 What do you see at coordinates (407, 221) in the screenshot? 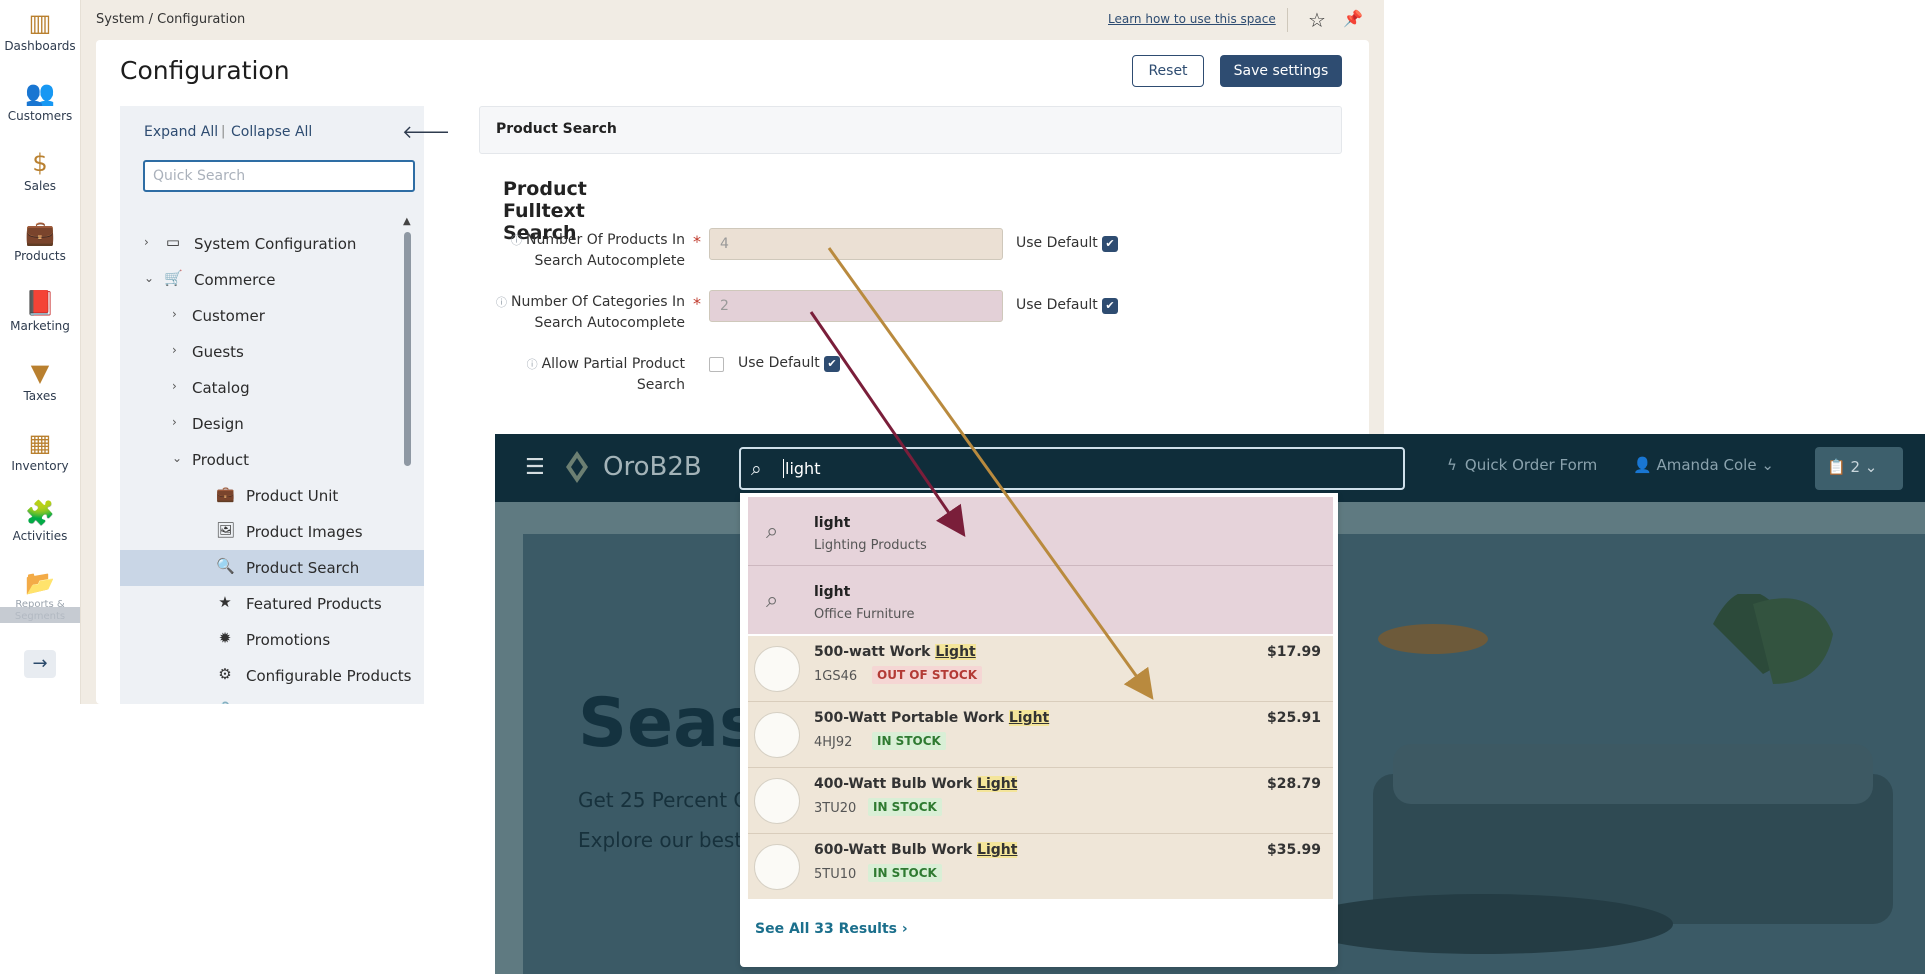
I see `scroll-up-icon: ▲` at bounding box center [407, 221].